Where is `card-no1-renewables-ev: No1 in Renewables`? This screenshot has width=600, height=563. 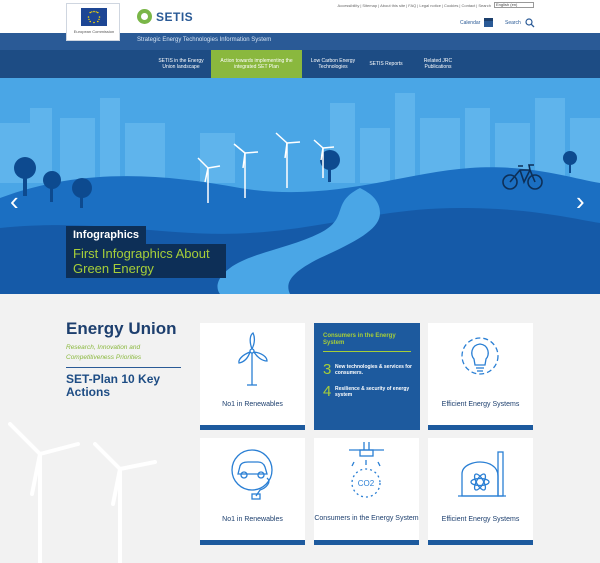
card-no1-renewables-ev: No1 in Renewables is located at coordinates (252, 491).